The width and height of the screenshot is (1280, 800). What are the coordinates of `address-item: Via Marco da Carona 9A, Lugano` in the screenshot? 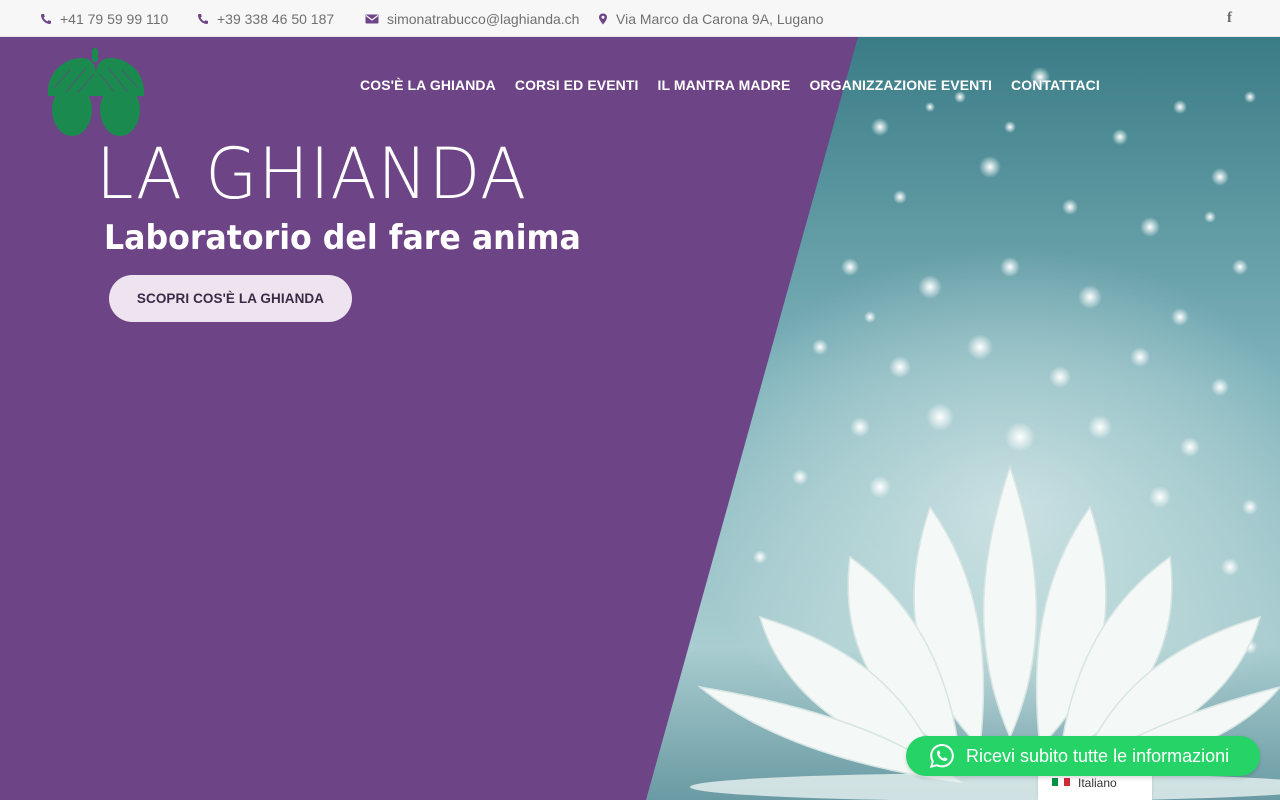 It's located at (711, 18).